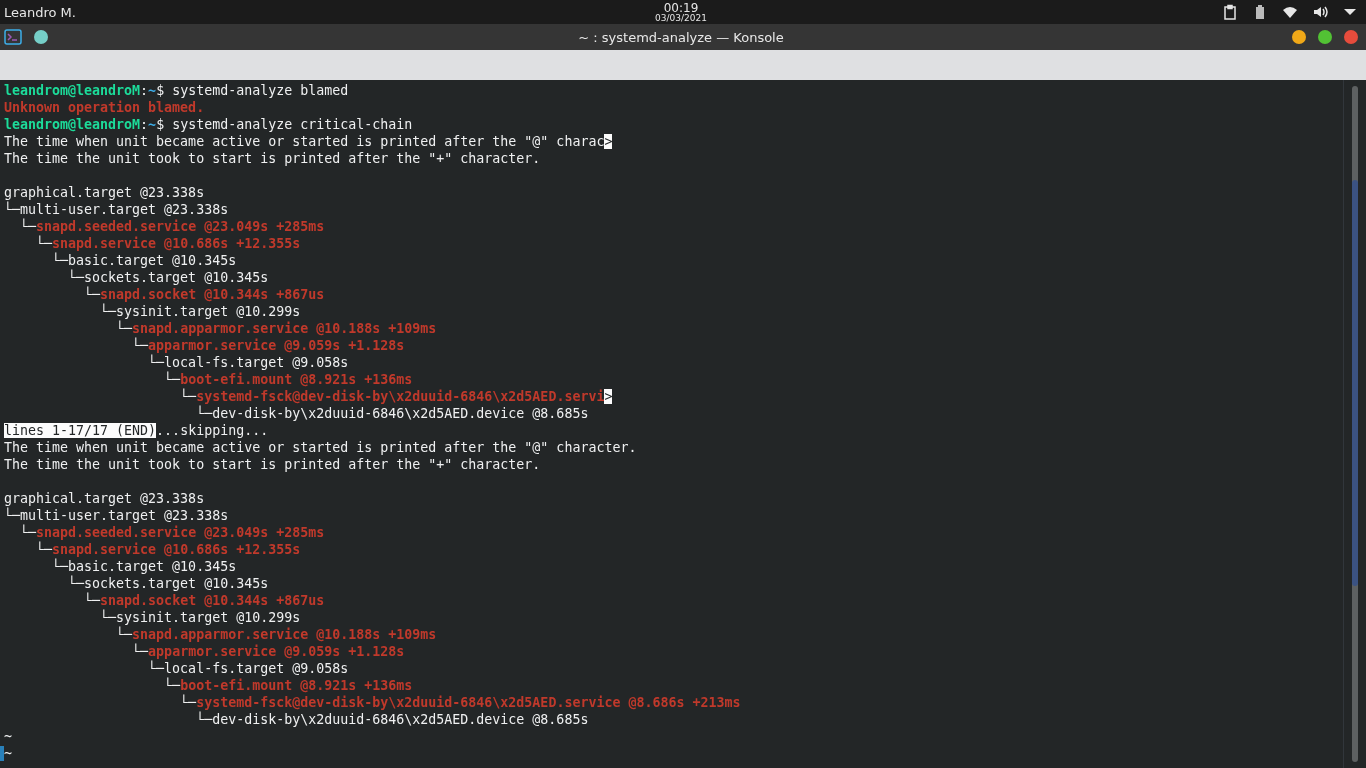  I want to click on output-text: $ systemd-analyze critical-chain, so click(284, 124).